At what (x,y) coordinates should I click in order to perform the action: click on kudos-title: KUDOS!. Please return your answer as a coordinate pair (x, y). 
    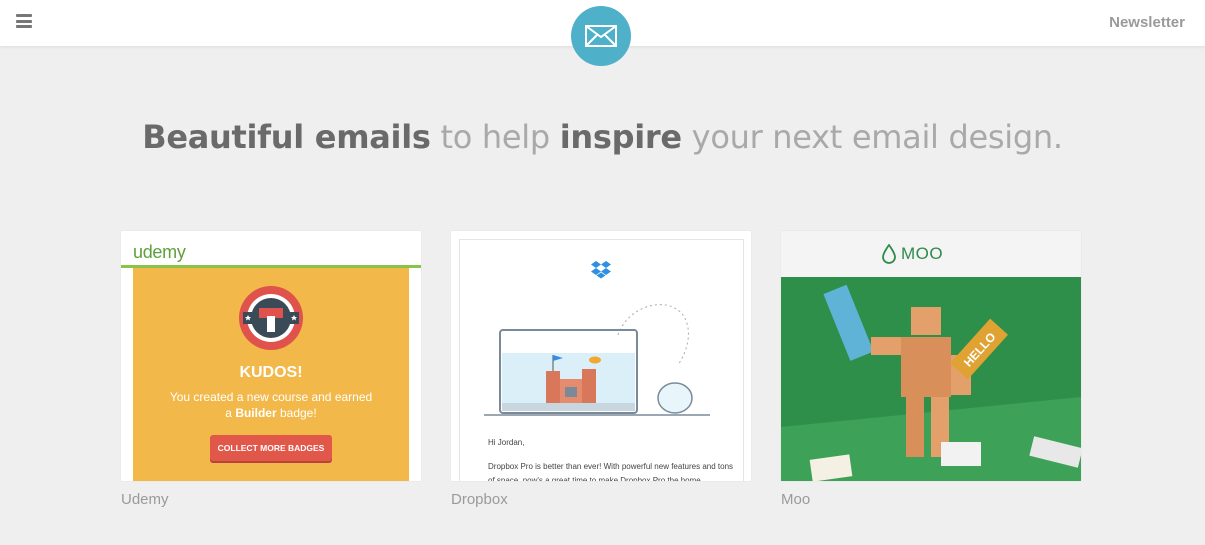
    Looking at the image, I should click on (271, 372).